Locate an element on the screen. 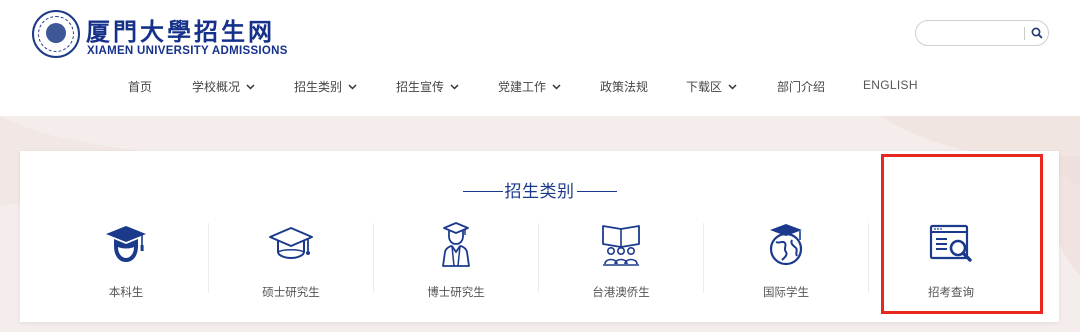 The width and height of the screenshot is (1080, 332). nav-item-label: 党建工作 is located at coordinates (522, 87).